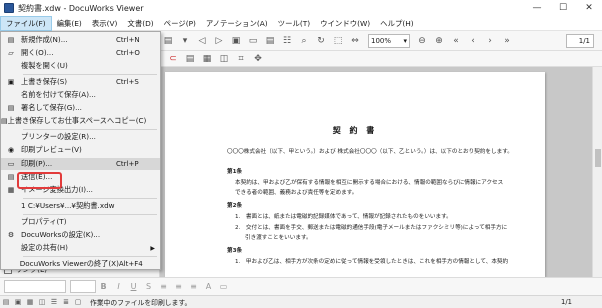 The width and height of the screenshot is (602, 308). Describe the element at coordinates (35, 286) in the screenshot. I see `font-select` at that location.